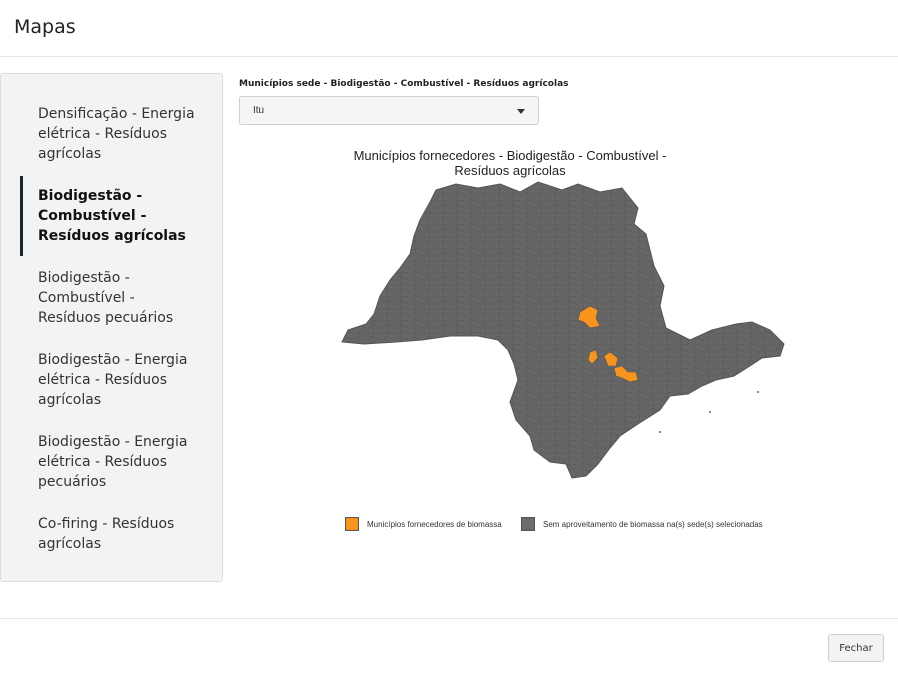 Image resolution: width=898 pixels, height=677 pixels. What do you see at coordinates (434, 524) in the screenshot?
I see `legend-label: Municípios fornecedores de biomassa` at bounding box center [434, 524].